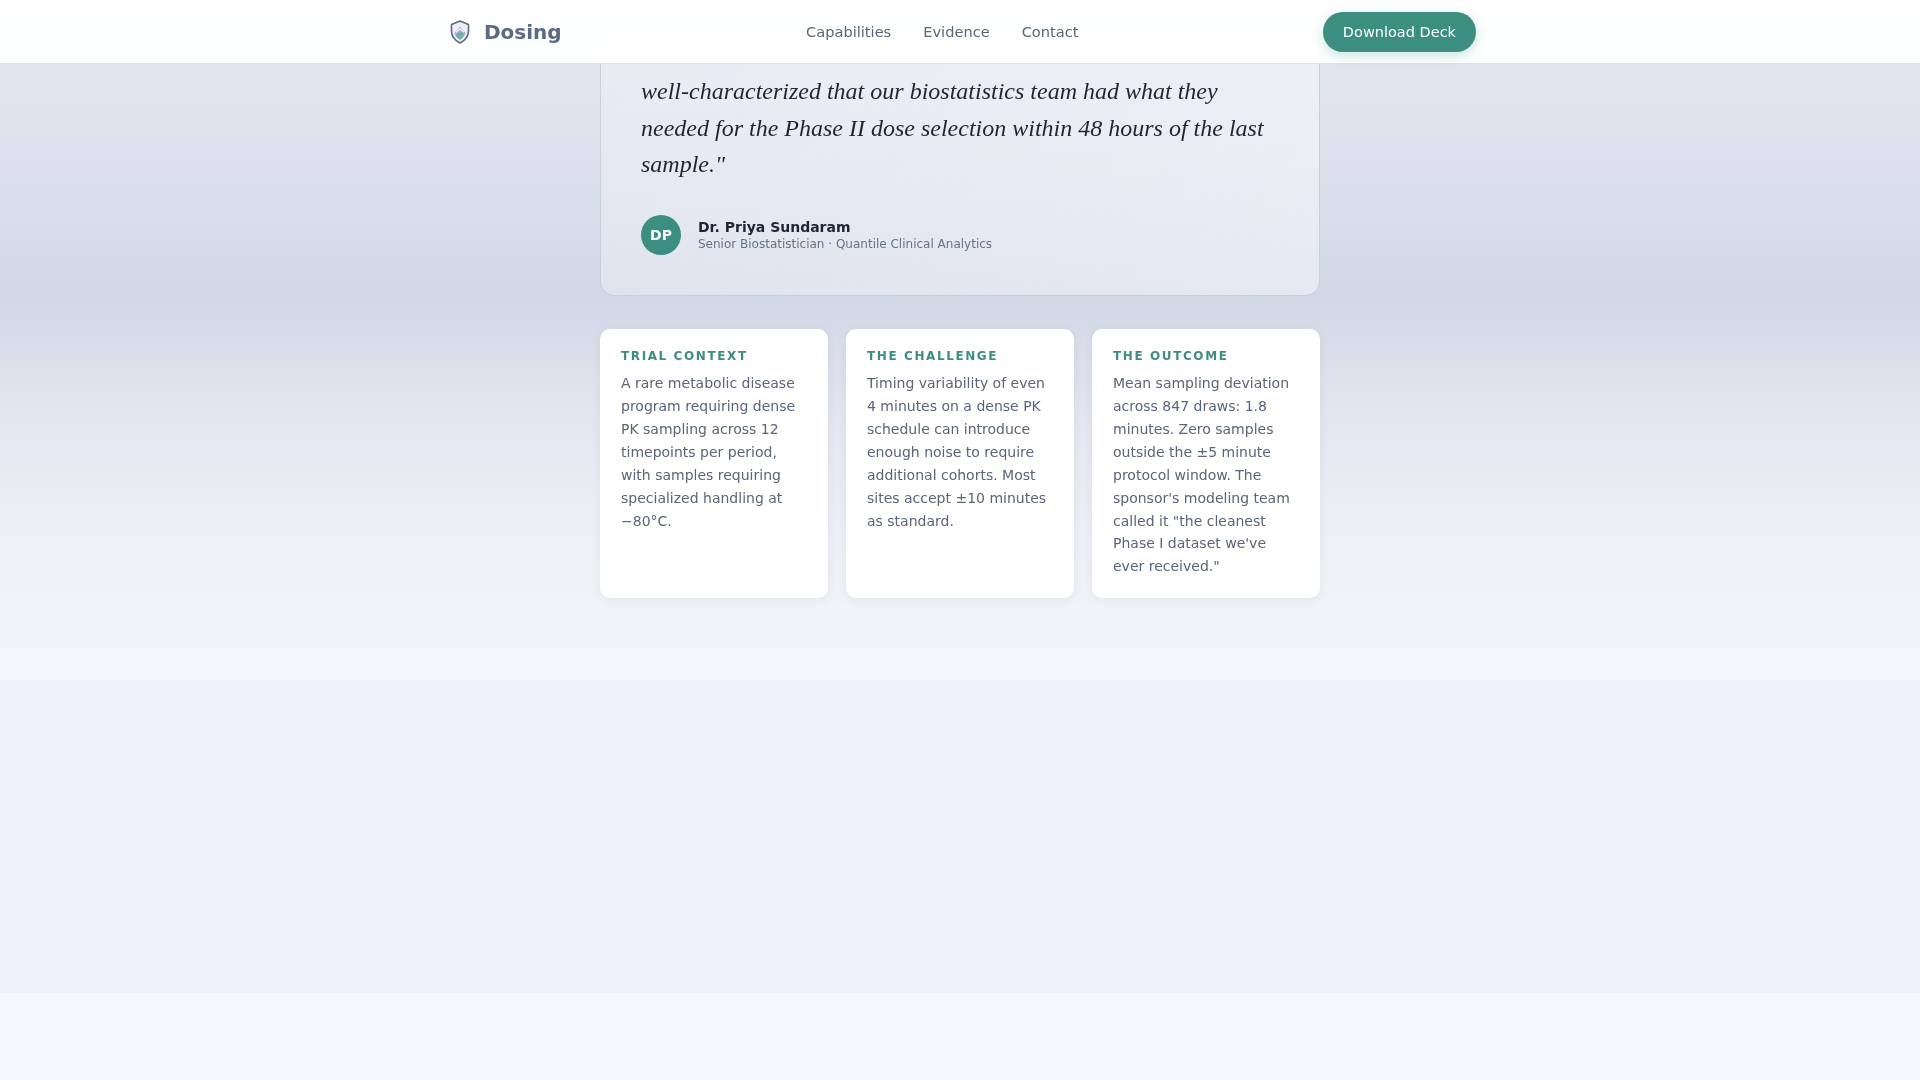  What do you see at coordinates (661, 235) in the screenshot?
I see `avatar: DP` at bounding box center [661, 235].